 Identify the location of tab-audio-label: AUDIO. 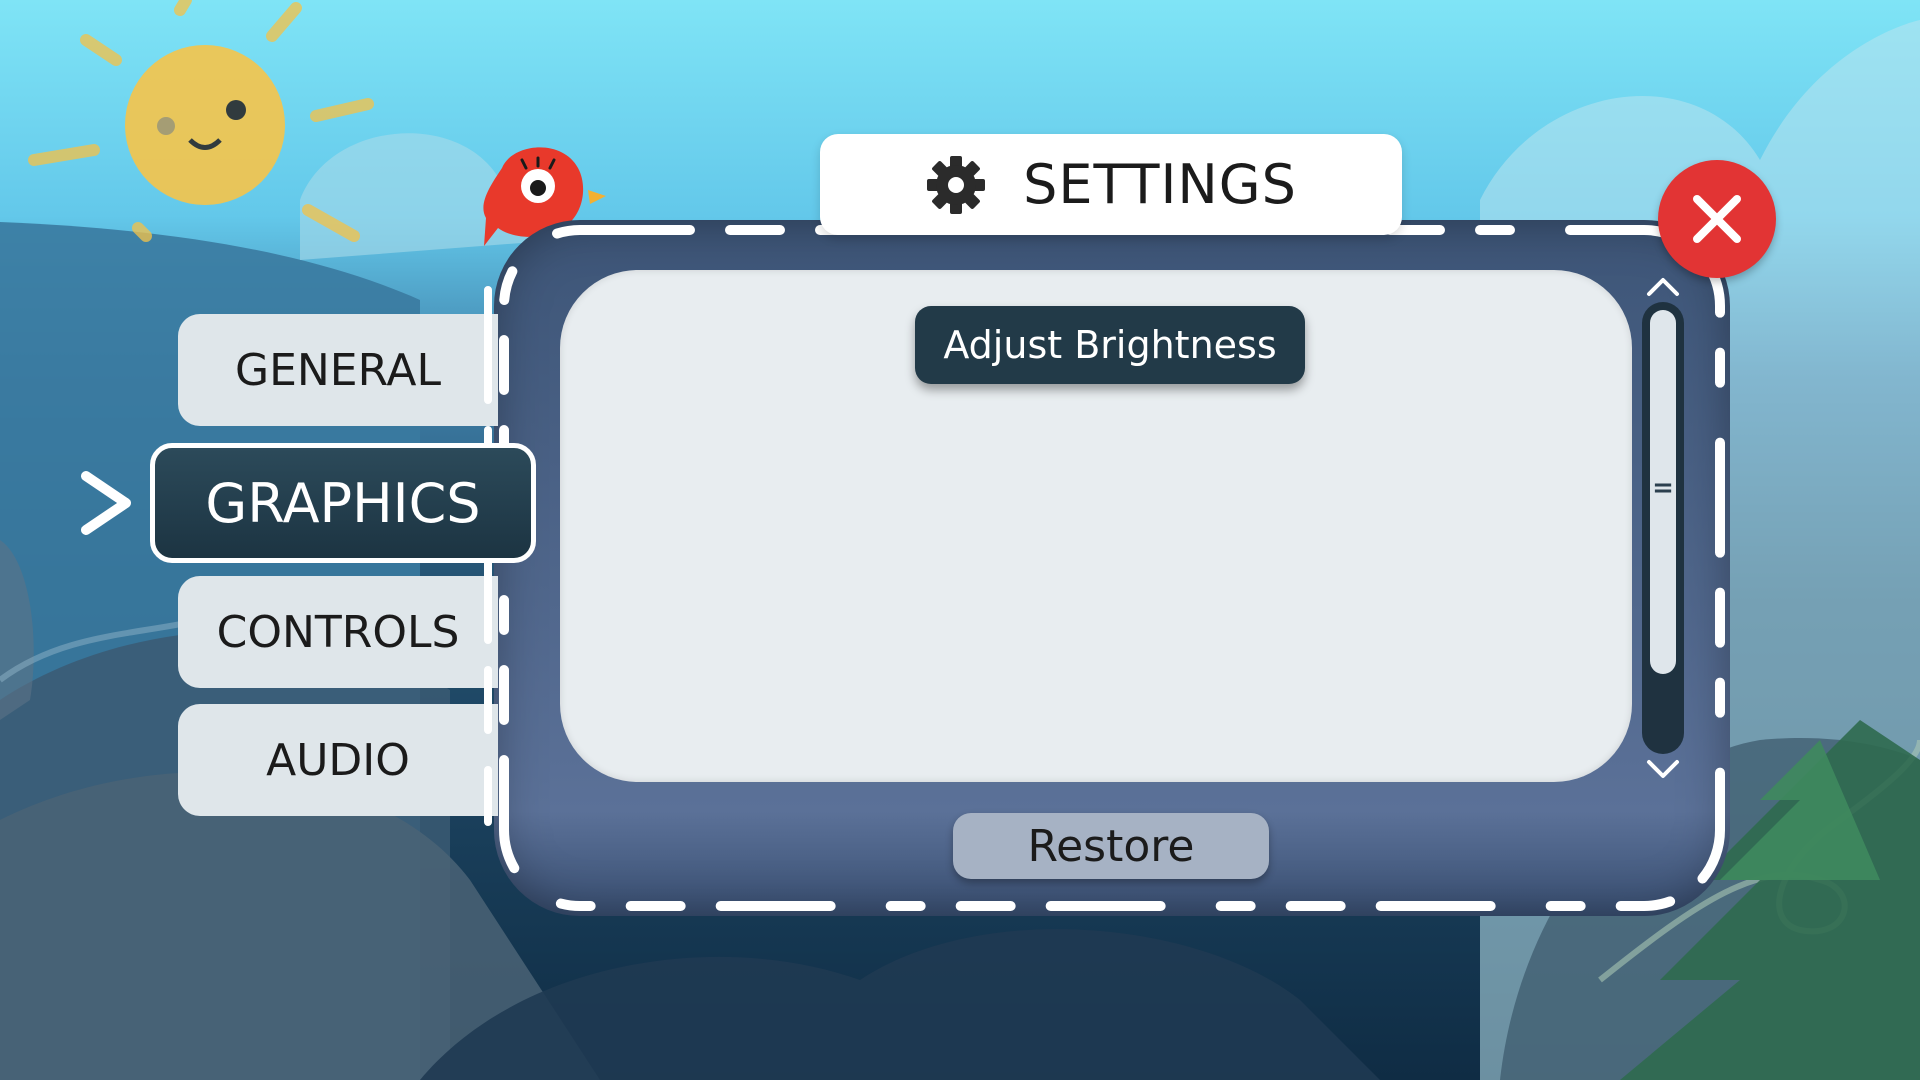
(338, 760).